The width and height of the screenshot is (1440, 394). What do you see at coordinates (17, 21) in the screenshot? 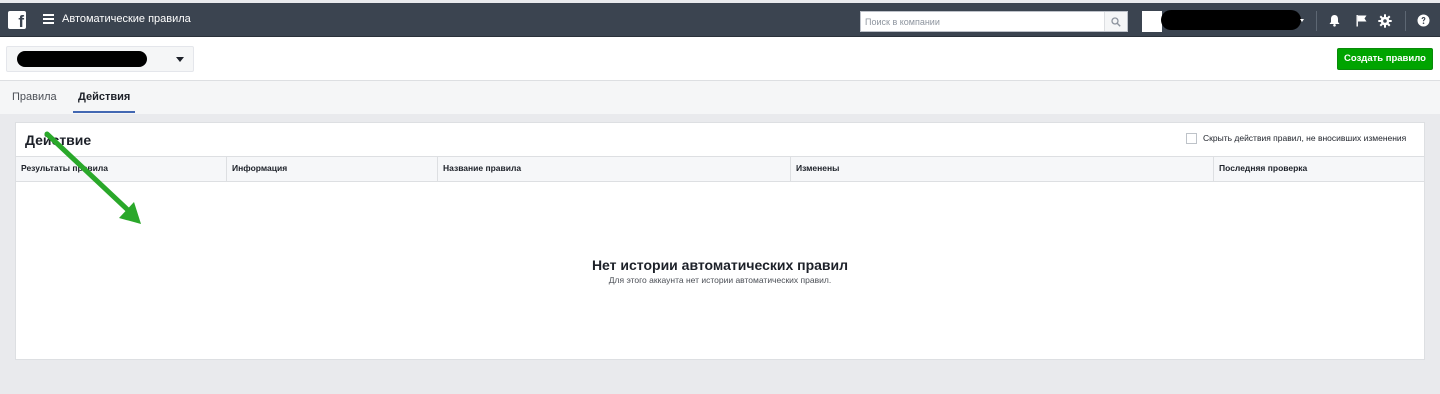
I see `facebook-logo-icon: f` at bounding box center [17, 21].